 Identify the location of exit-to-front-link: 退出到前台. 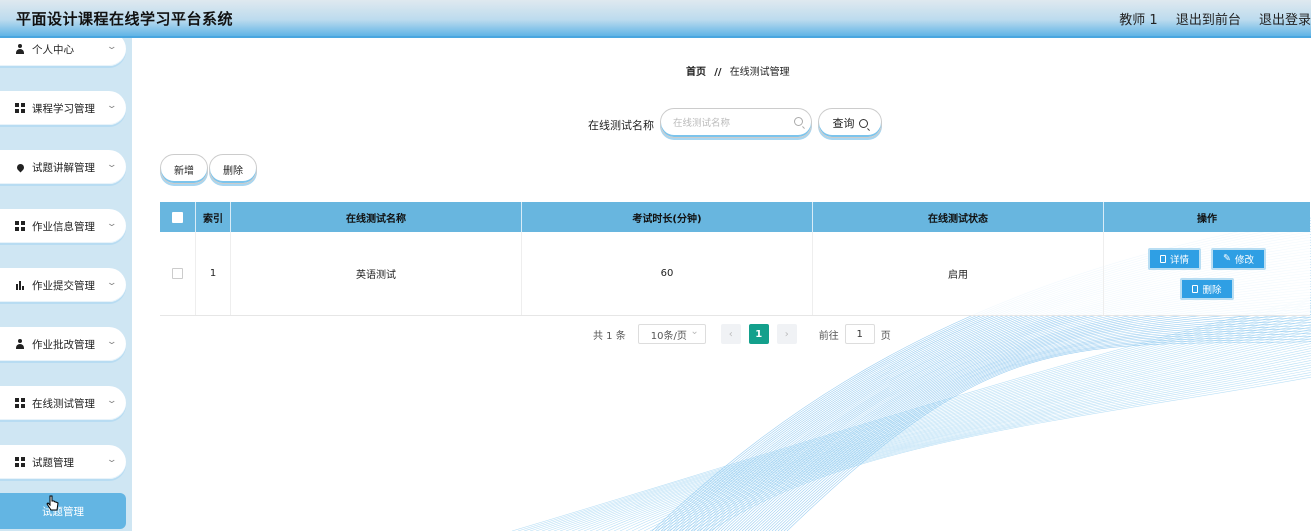
(1208, 20).